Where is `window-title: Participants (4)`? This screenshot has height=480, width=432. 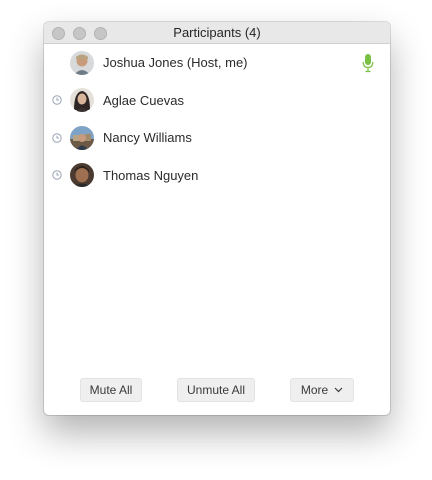 window-title: Participants (4) is located at coordinates (217, 32).